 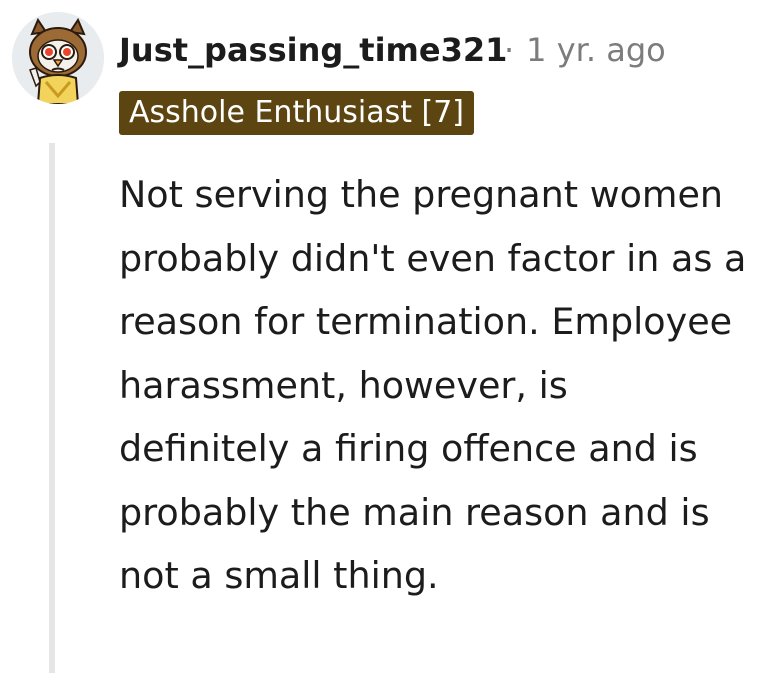 What do you see at coordinates (313, 50) in the screenshot?
I see `username-link: Just_passing_time321` at bounding box center [313, 50].